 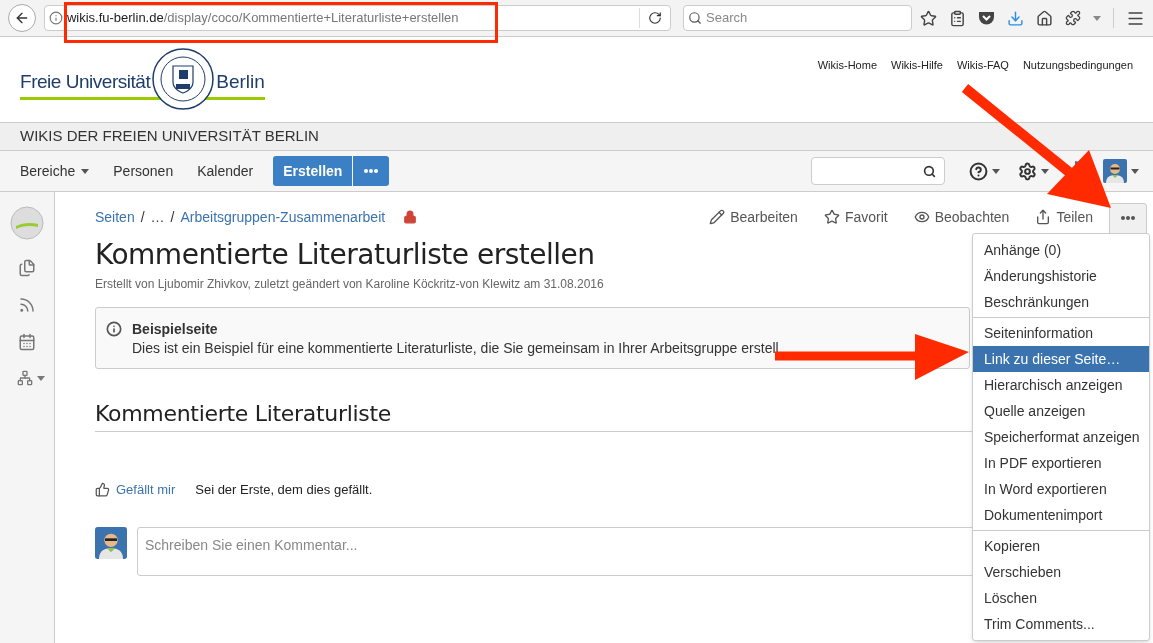 What do you see at coordinates (1073, 18) in the screenshot?
I see `extension-icon` at bounding box center [1073, 18].